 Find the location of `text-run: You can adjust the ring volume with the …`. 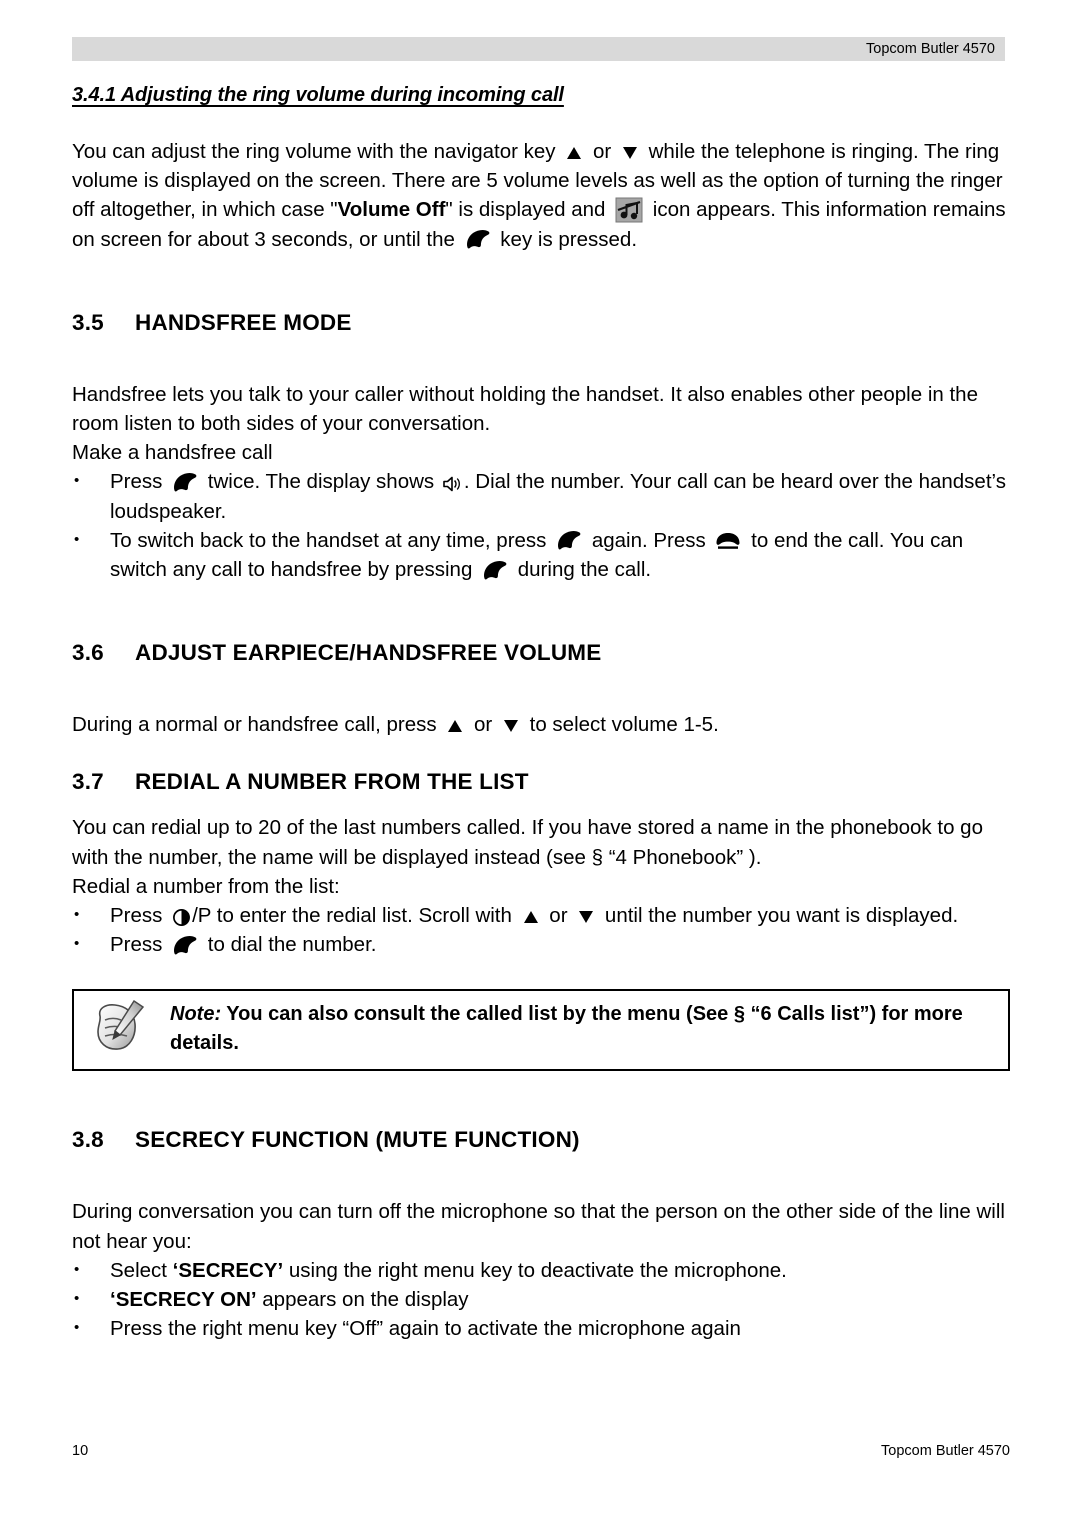

text-run: You can adjust the ring volume with the … is located at coordinates (317, 151).